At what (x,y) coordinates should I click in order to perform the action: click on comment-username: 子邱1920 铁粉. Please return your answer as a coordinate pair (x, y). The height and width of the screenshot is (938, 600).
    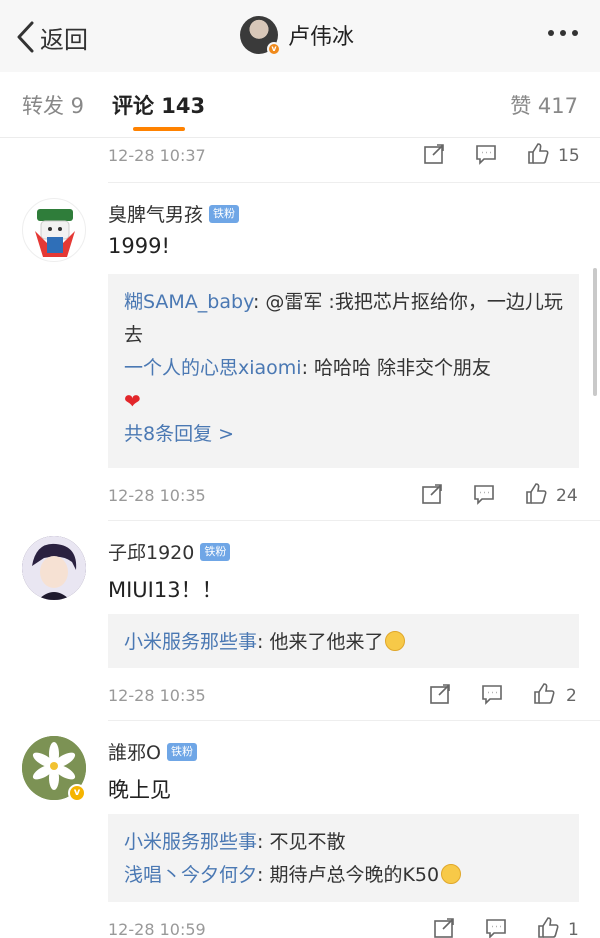
    Looking at the image, I should click on (169, 551).